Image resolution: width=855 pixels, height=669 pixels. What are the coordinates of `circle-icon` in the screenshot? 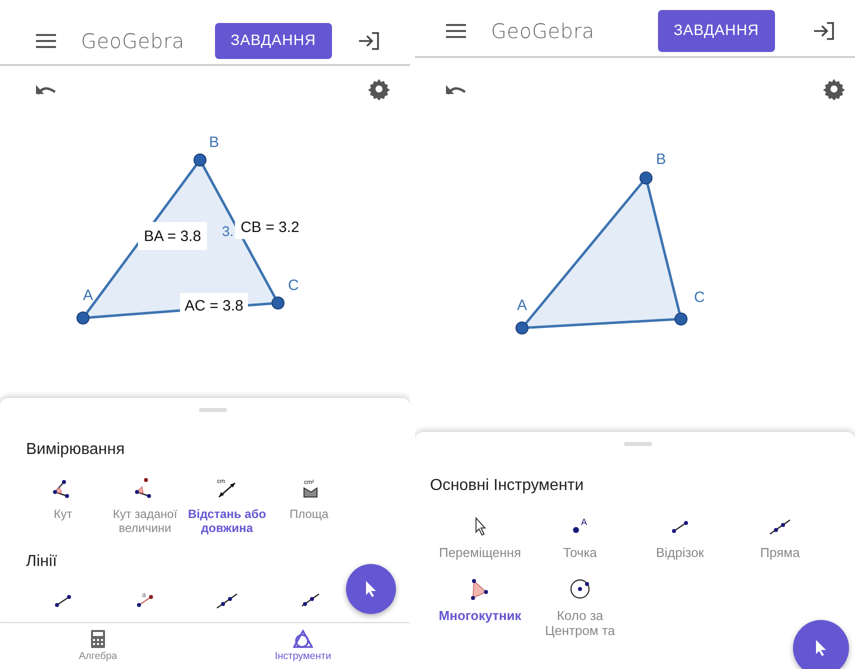 It's located at (580, 588).